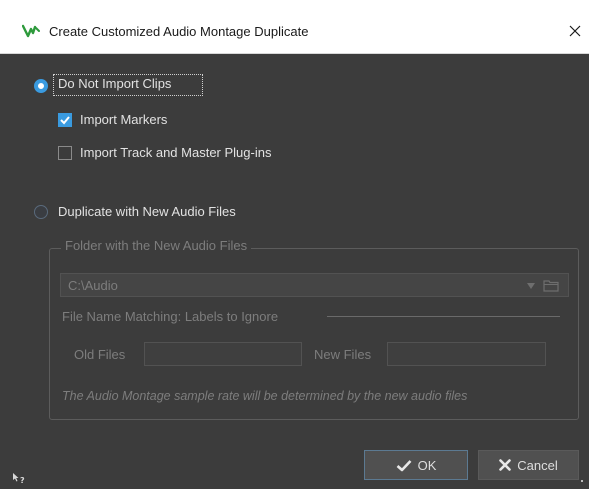 This screenshot has width=589, height=489. What do you see at coordinates (505, 465) in the screenshot?
I see `x-icon` at bounding box center [505, 465].